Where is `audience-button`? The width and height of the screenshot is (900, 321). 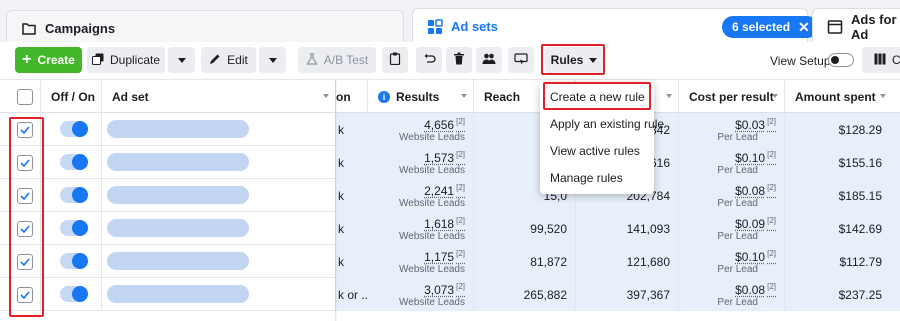 audience-button is located at coordinates (489, 60).